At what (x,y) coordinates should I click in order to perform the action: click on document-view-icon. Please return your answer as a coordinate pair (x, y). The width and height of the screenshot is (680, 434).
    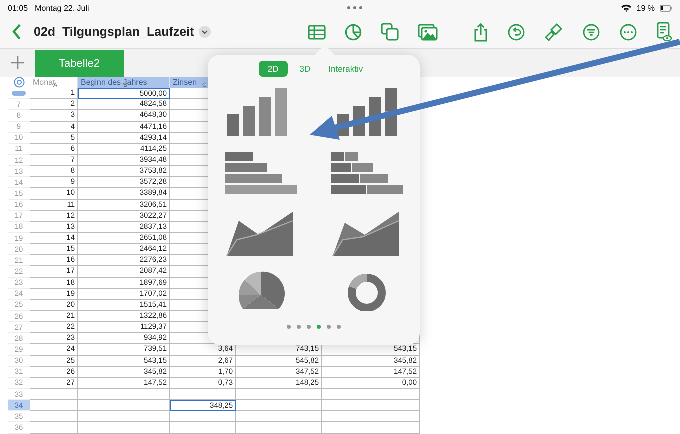
    Looking at the image, I should click on (664, 32).